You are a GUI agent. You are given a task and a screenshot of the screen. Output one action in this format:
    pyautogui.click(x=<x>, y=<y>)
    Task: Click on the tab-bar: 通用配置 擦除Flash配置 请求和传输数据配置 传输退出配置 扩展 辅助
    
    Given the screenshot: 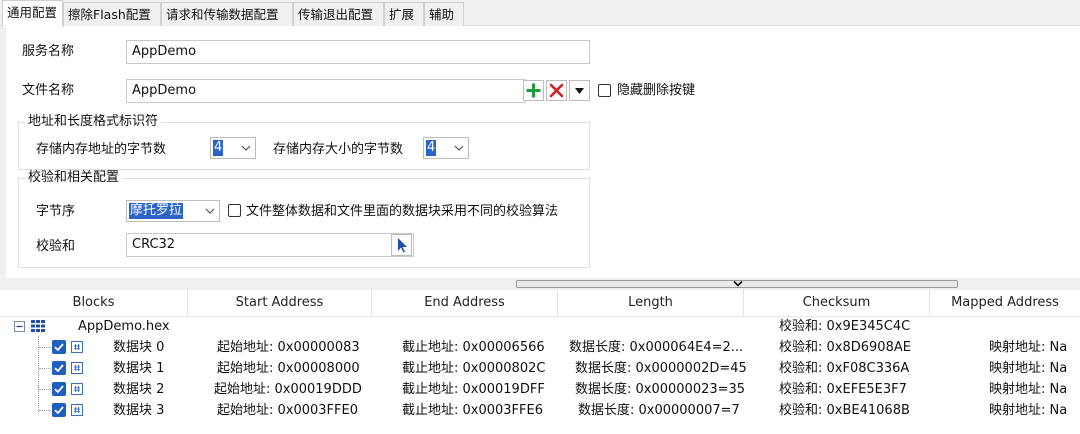 What is the action you would take?
    pyautogui.click(x=540, y=13)
    